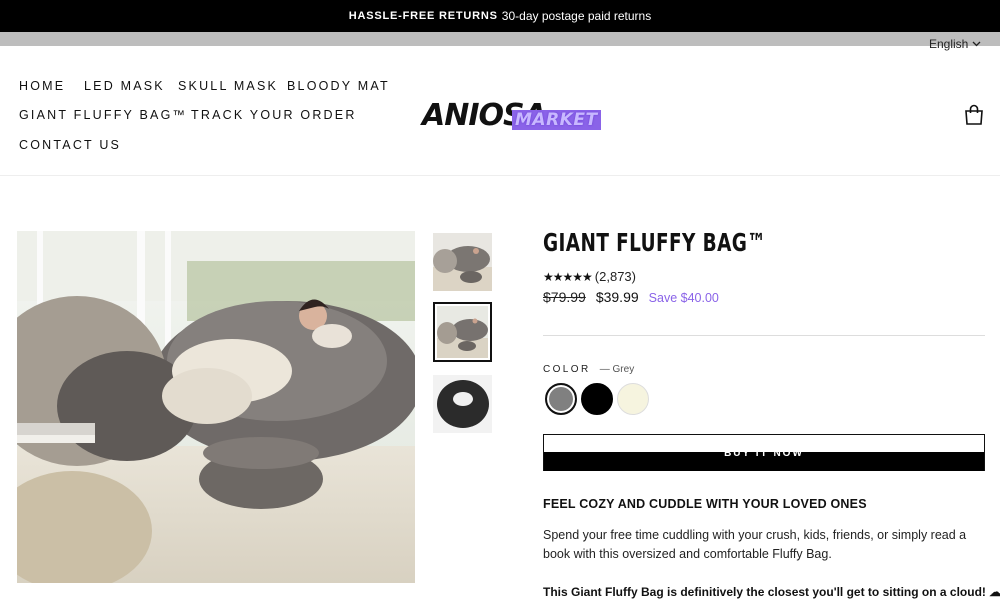 The width and height of the screenshot is (1000, 606). Describe the element at coordinates (103, 115) in the screenshot. I see `nav-giant-fluffy-bag: GIANT FLUFFY BAG™` at that location.